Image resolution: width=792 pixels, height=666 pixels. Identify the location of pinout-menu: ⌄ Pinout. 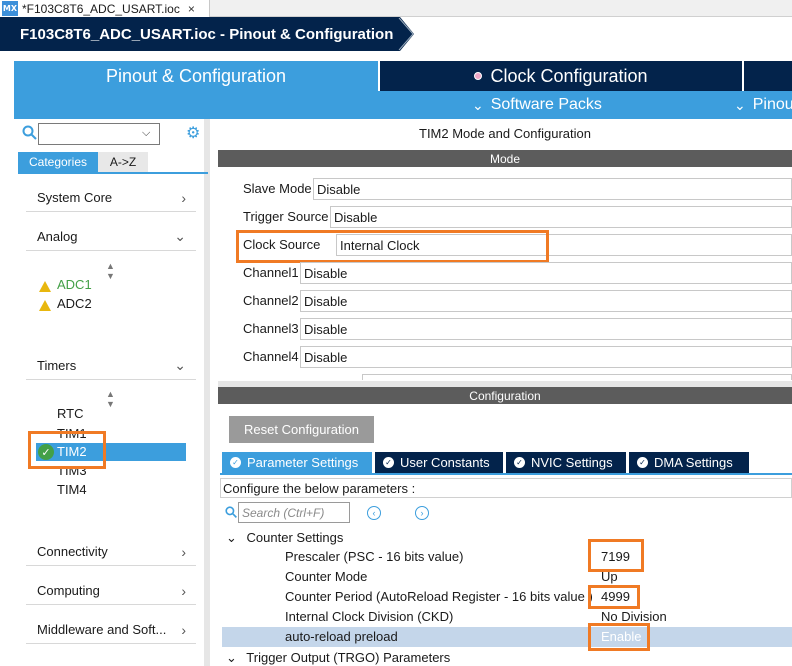
(763, 105).